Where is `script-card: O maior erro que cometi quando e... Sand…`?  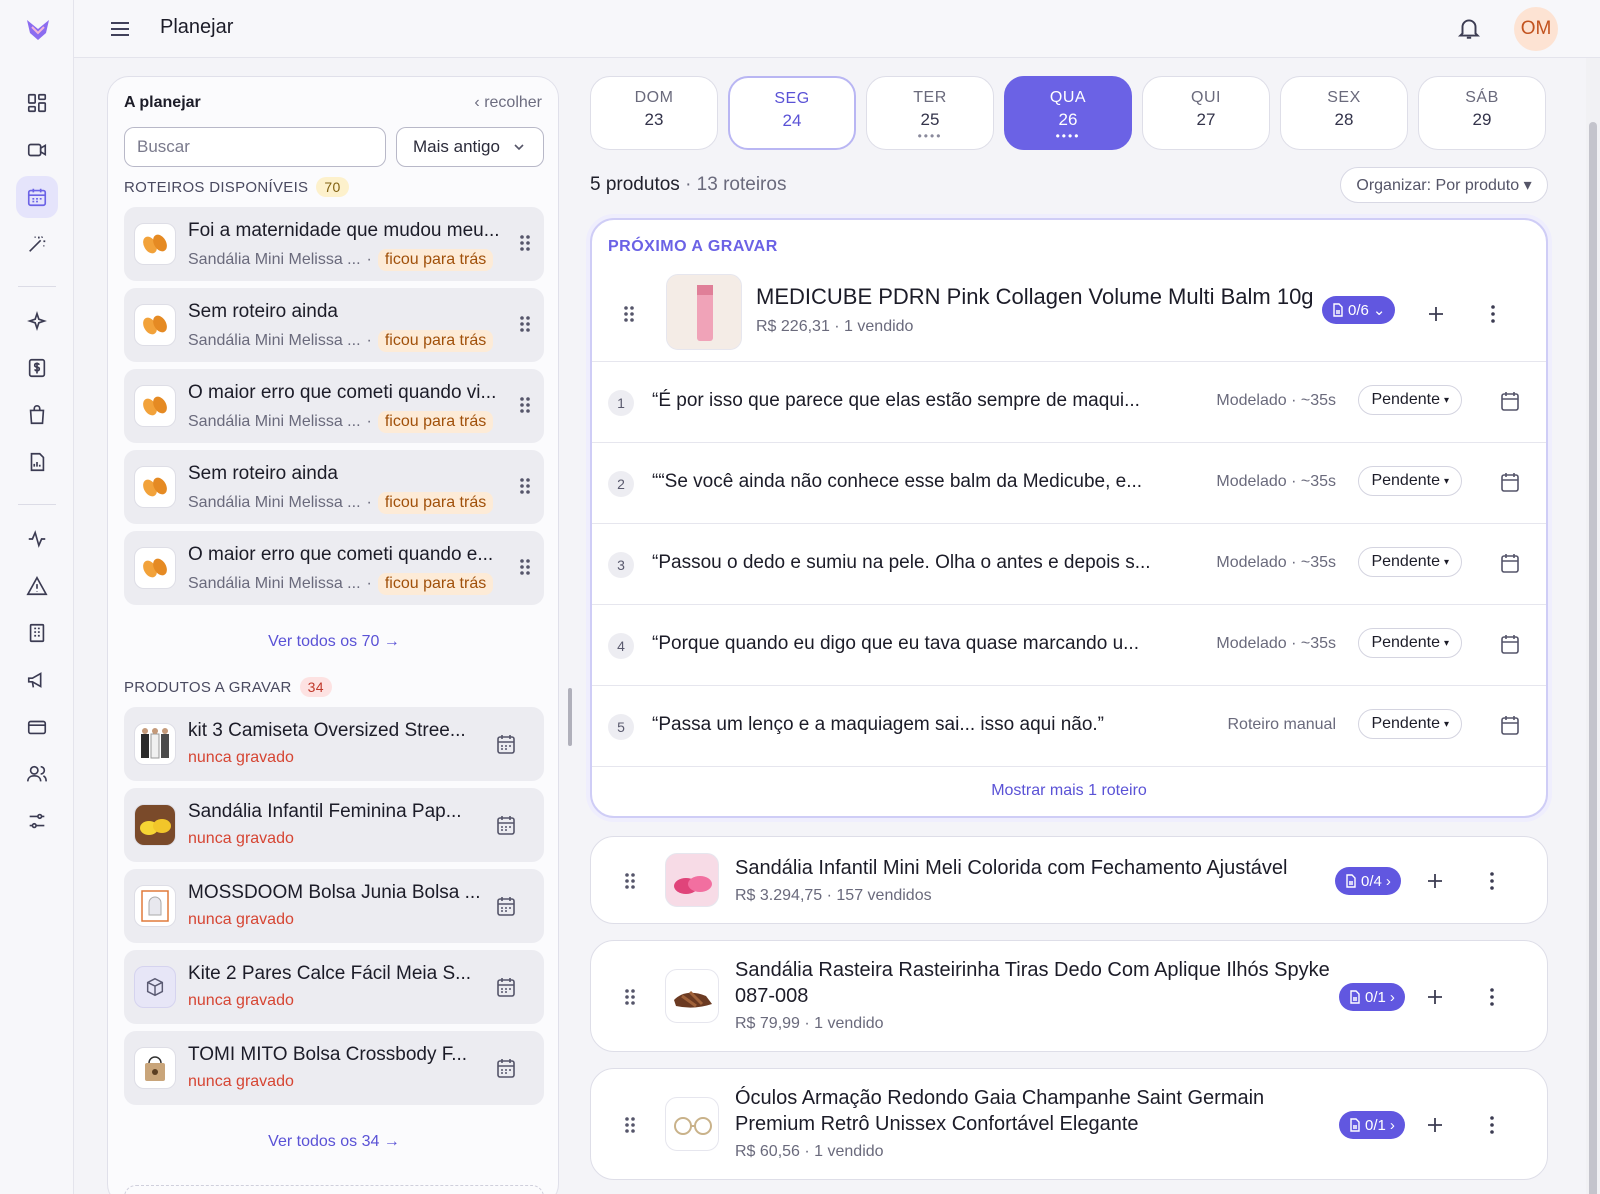
script-card: O maior erro que cometi quando e... Sand… is located at coordinates (334, 568).